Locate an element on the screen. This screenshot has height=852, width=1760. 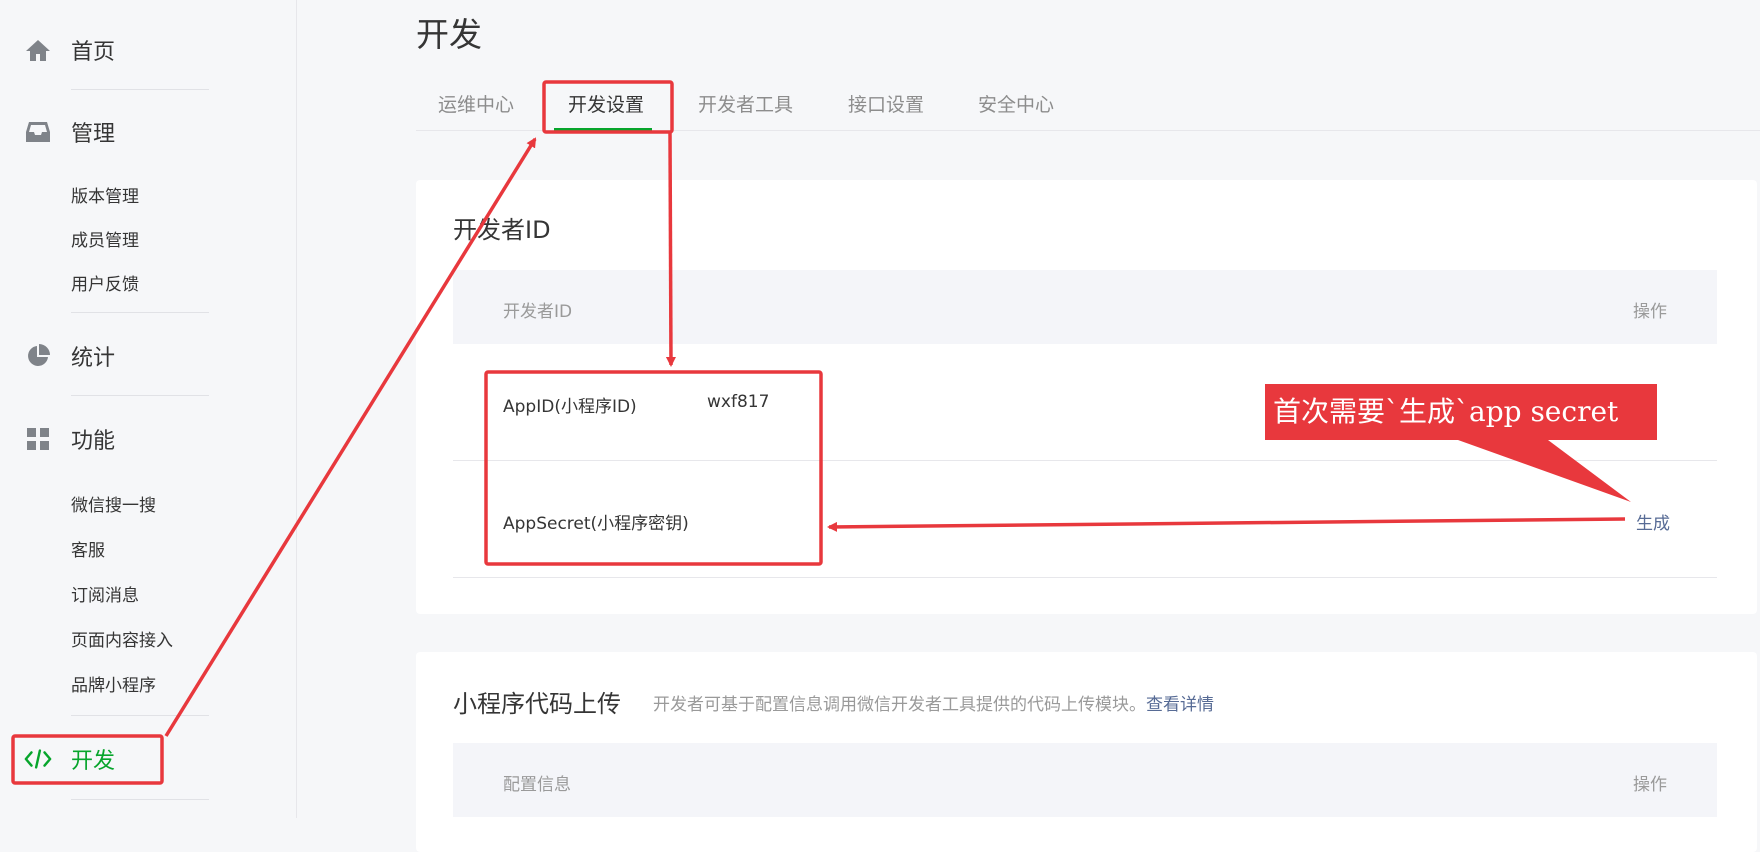
view-details-link: 查看详情 is located at coordinates (1180, 705).